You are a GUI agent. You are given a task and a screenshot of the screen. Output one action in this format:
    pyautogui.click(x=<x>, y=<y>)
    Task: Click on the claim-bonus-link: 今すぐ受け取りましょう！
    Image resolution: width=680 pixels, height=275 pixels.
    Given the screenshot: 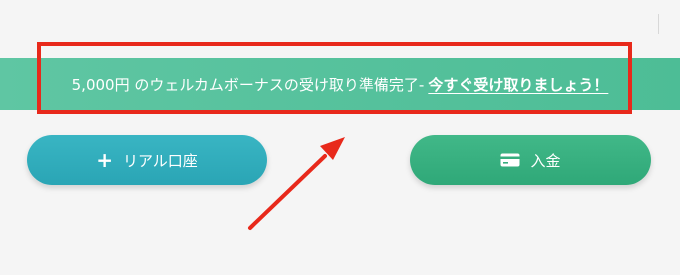 What is the action you would take?
    pyautogui.click(x=518, y=84)
    